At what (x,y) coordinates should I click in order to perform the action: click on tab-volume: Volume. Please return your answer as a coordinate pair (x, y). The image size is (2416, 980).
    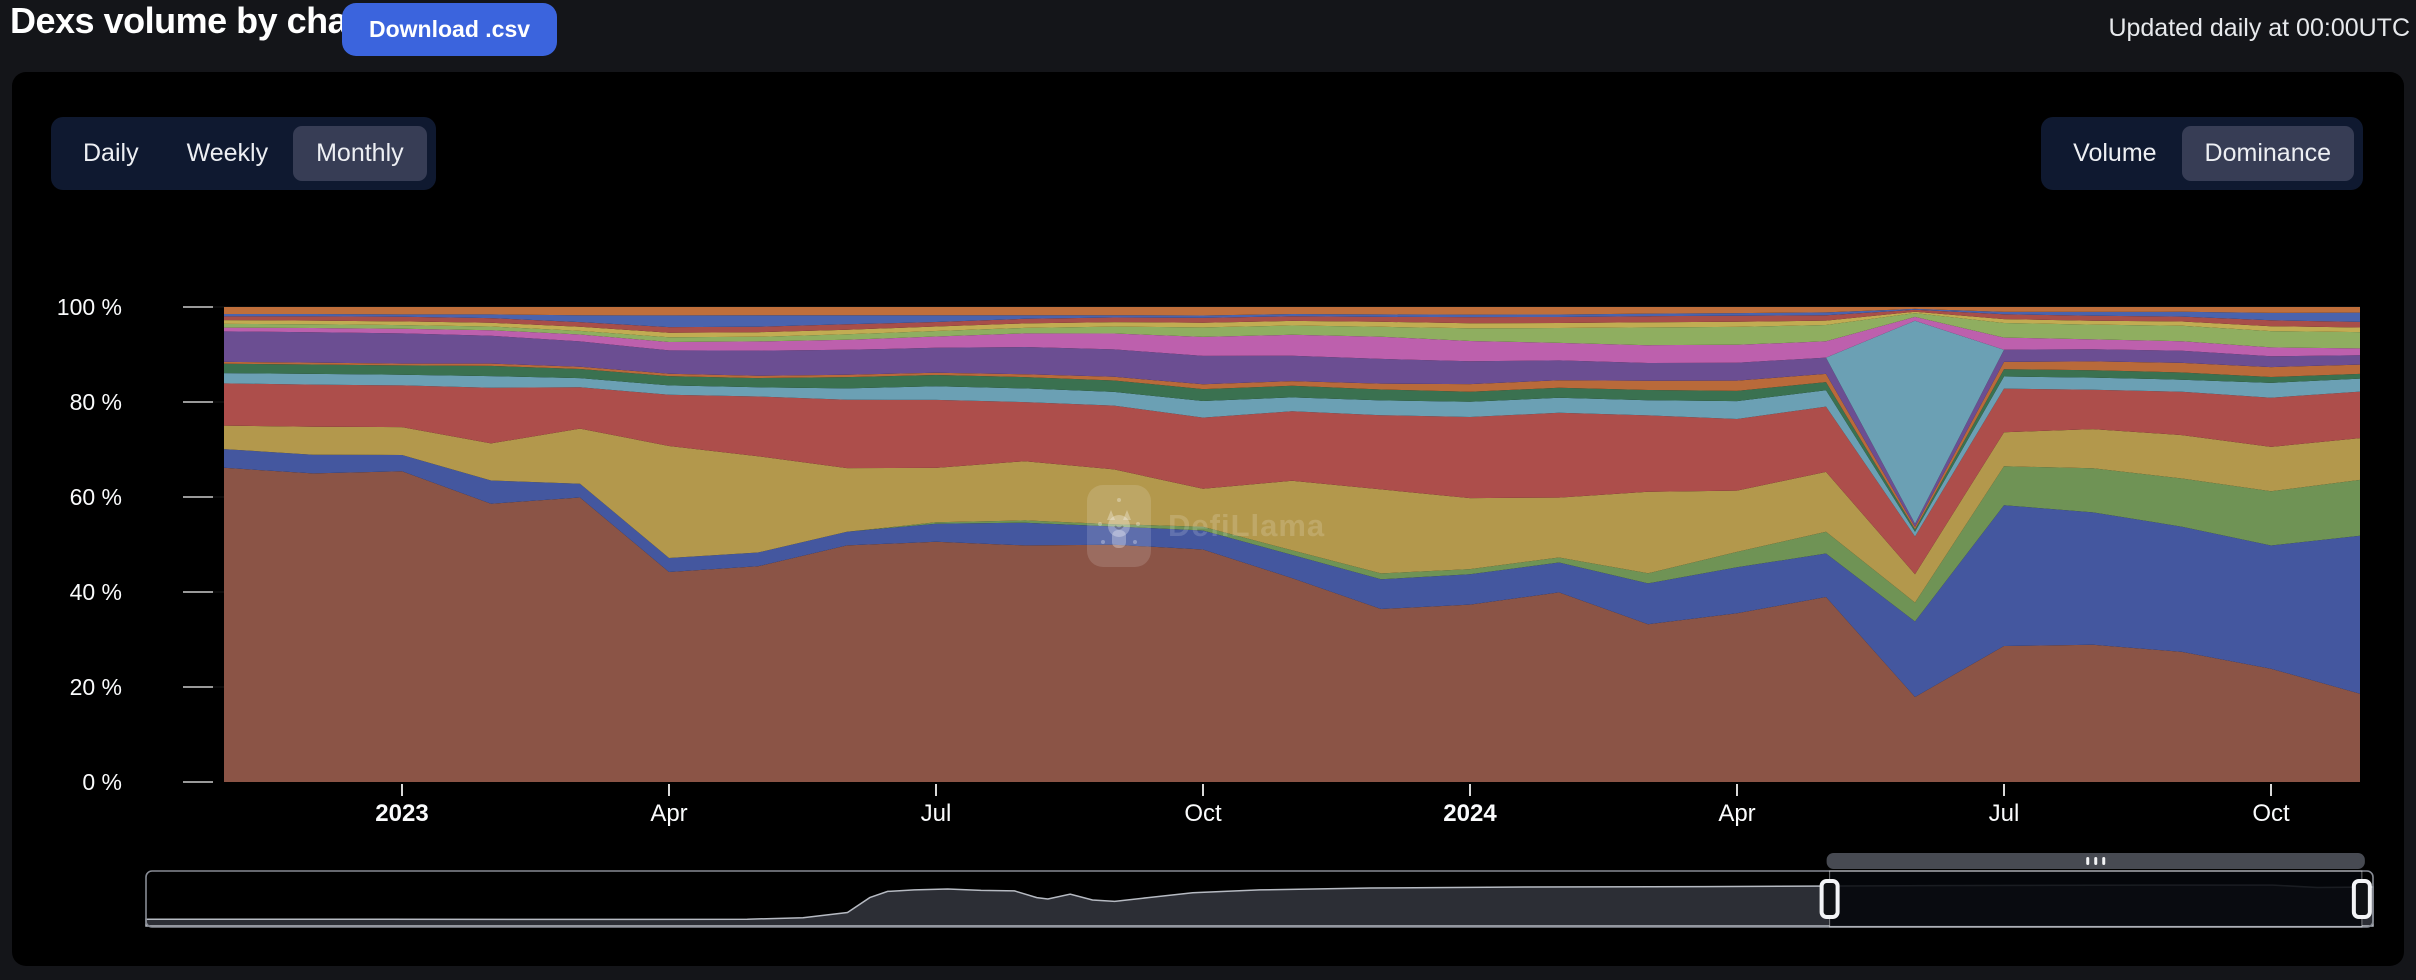
    Looking at the image, I should click on (2114, 153).